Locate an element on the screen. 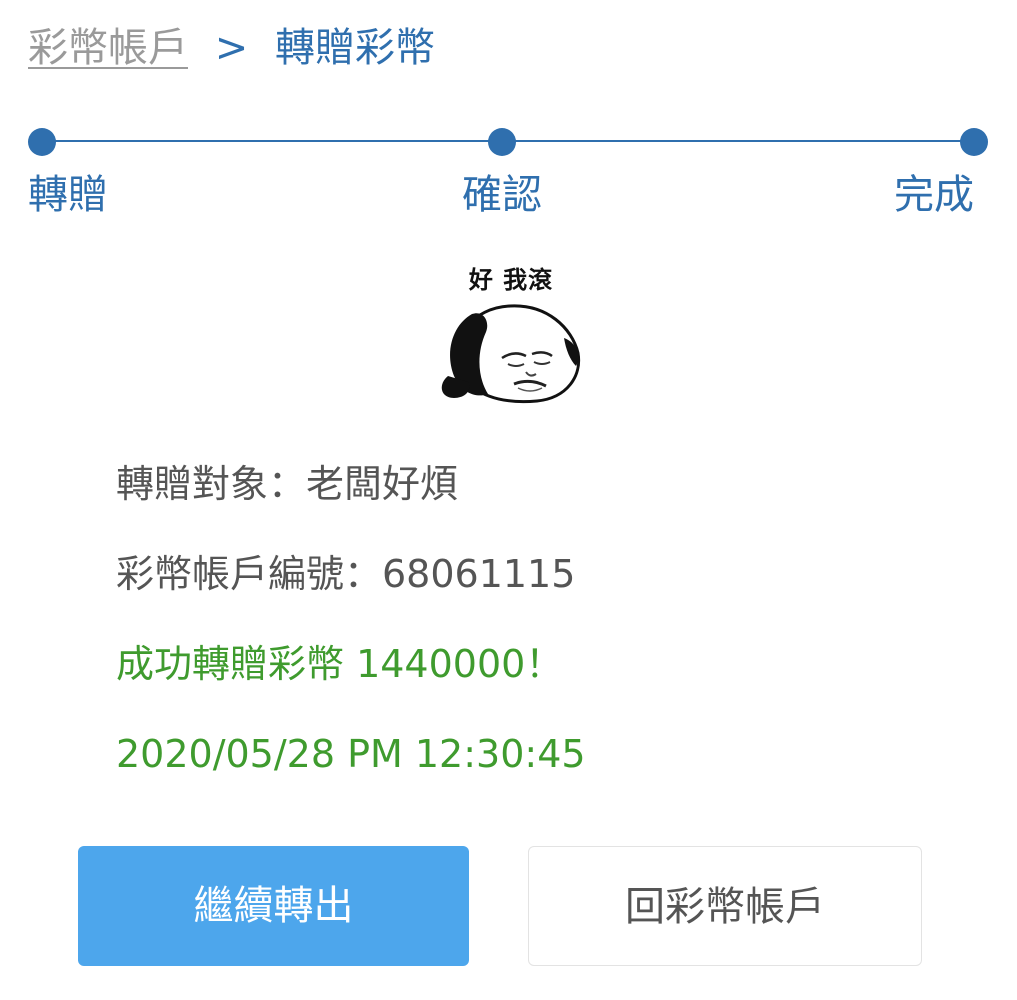 This screenshot has width=1017, height=1000. progress-stepper: 轉贈 確認 完成 is located at coordinates (508, 175).